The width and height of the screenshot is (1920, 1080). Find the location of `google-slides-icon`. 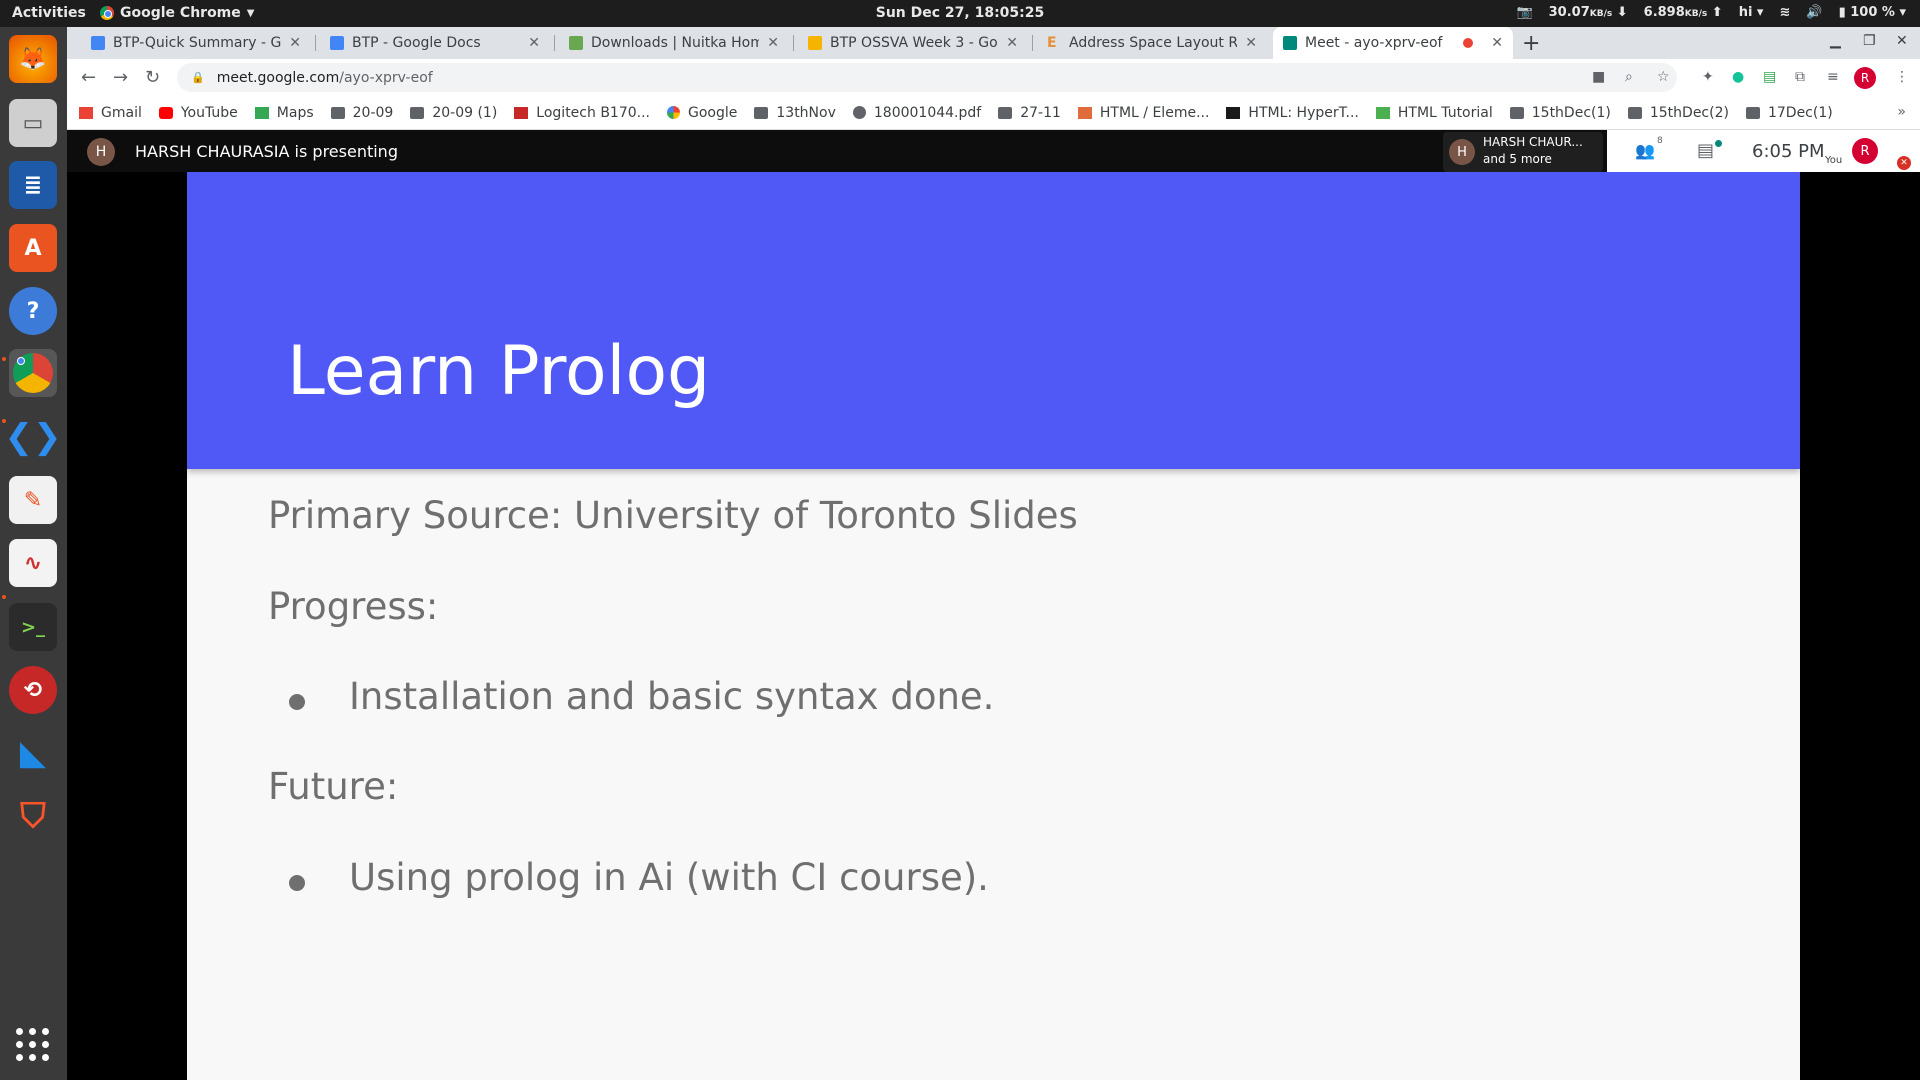

google-slides-icon is located at coordinates (815, 43).